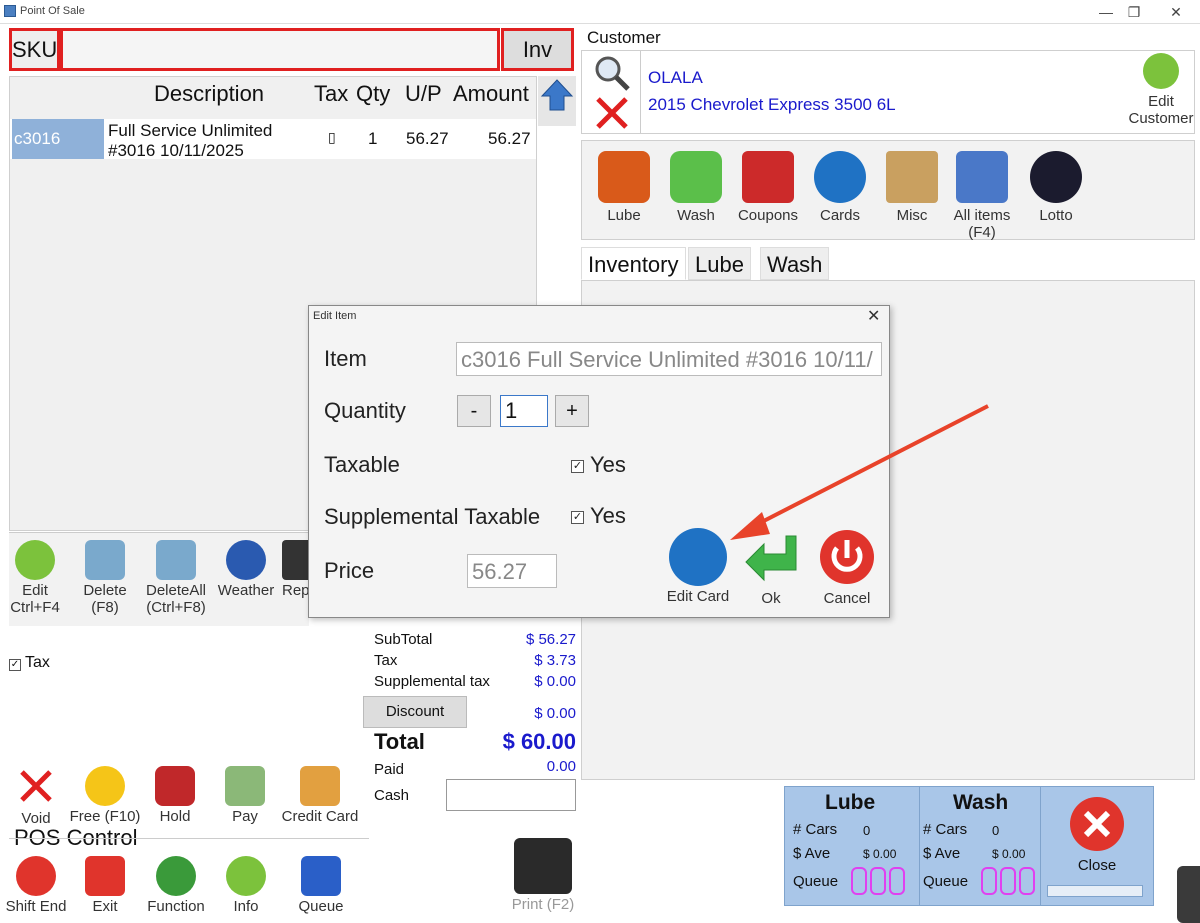  What do you see at coordinates (598, 465) in the screenshot?
I see `taxable-checkbox: ✓ Yes` at bounding box center [598, 465].